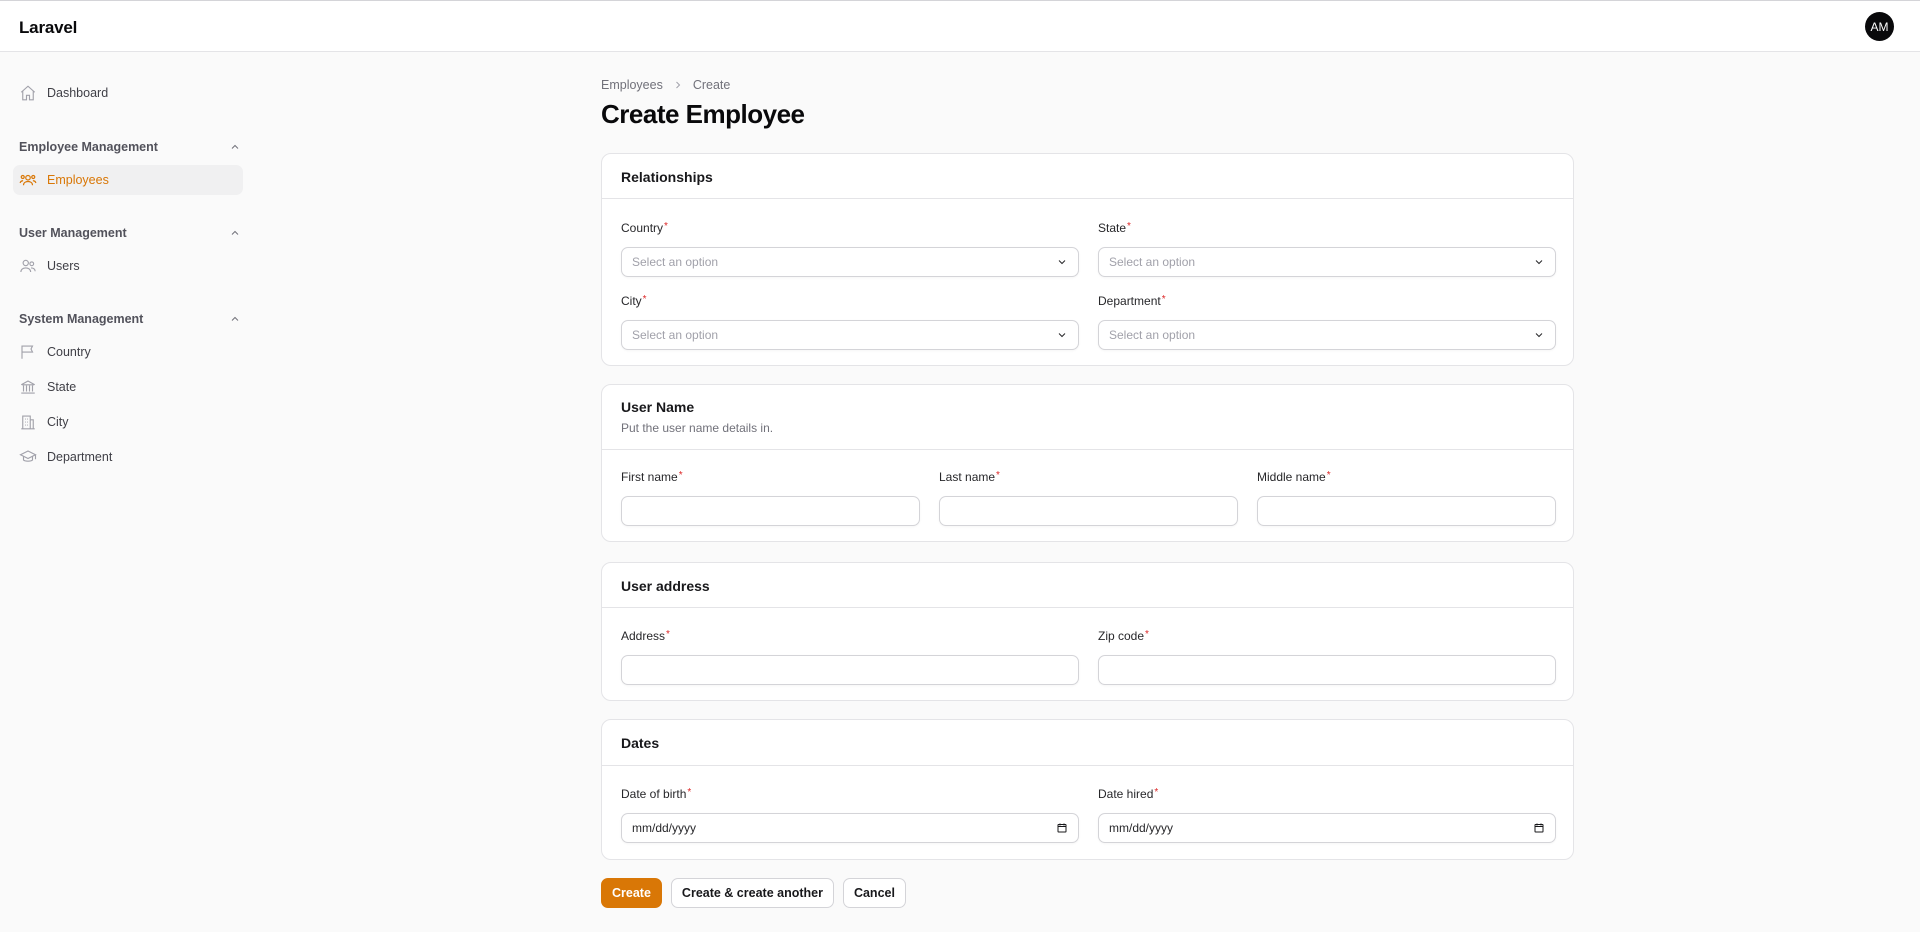 Image resolution: width=1920 pixels, height=932 pixels. I want to click on date-of-birth-field: Date of birth* mm/dd/yyyy, so click(850, 815).